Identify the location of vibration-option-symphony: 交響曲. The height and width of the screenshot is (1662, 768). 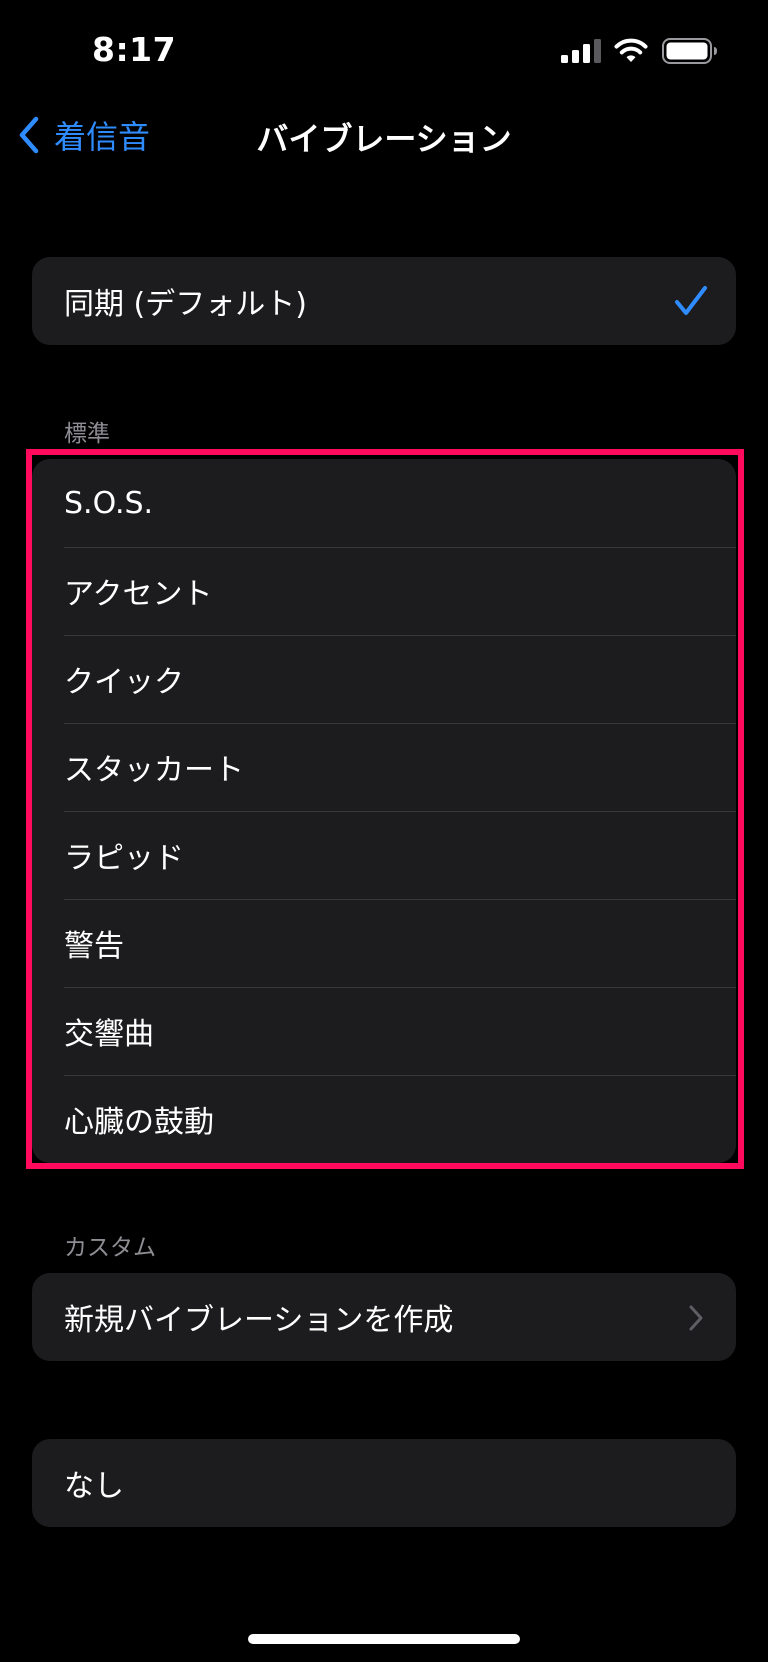
(384, 1031).